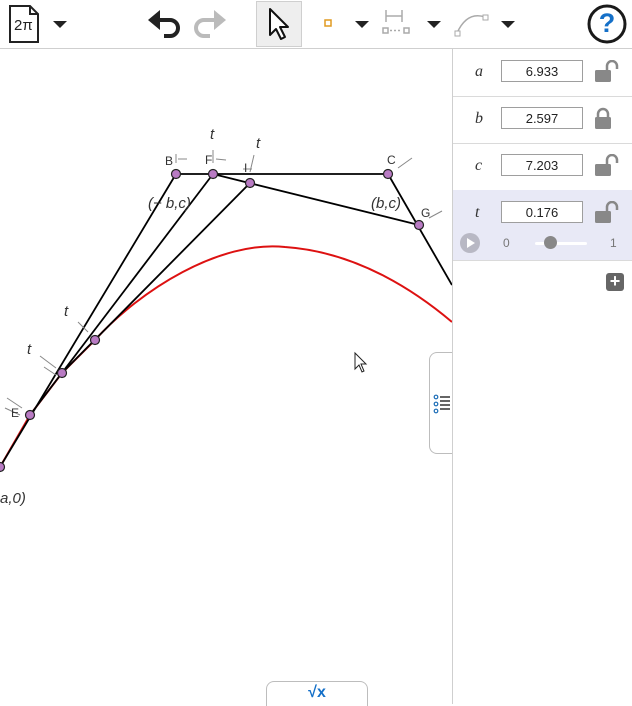 The image size is (632, 706). What do you see at coordinates (212, 134) in the screenshot?
I see `label-t-1: t` at bounding box center [212, 134].